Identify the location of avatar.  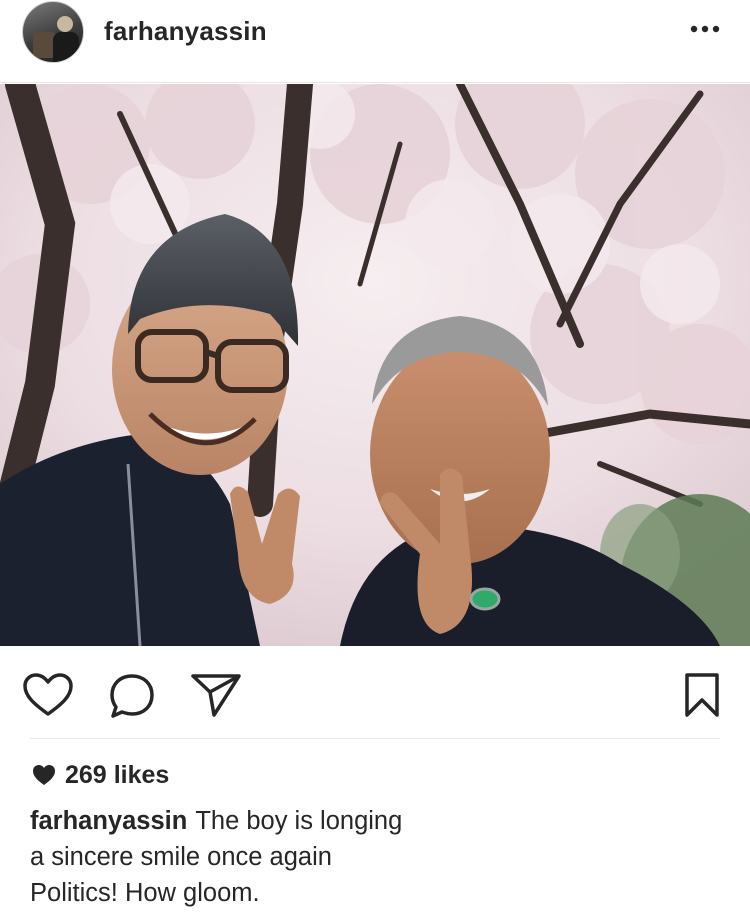
(53, 32).